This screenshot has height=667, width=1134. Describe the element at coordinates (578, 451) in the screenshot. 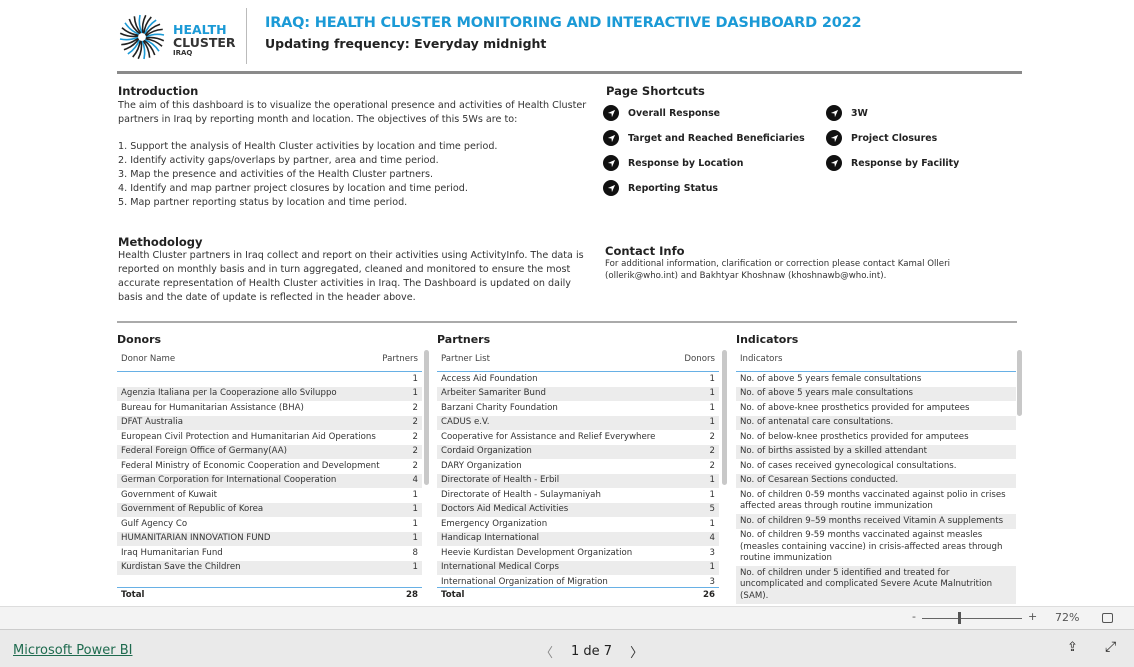

I see `table-row: Cordaid Organization 2` at that location.